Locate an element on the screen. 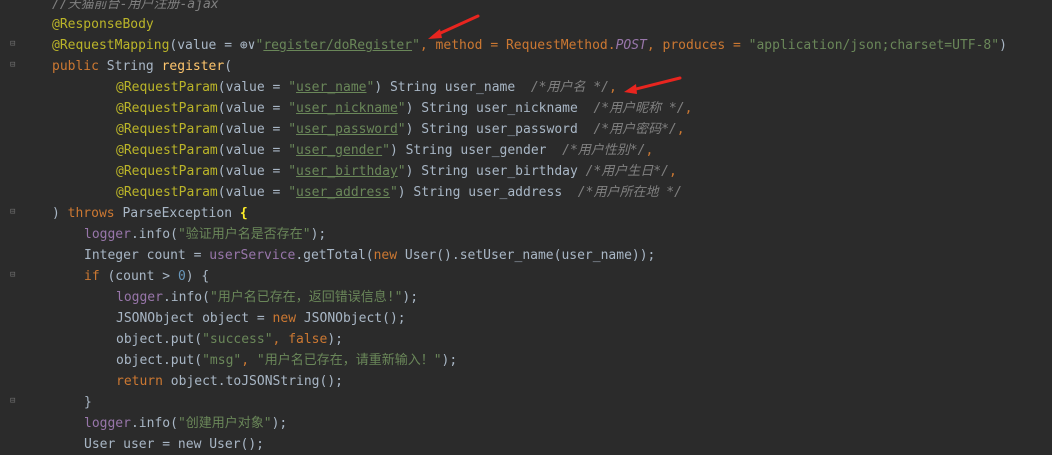  code-line-method-signature: public String register( is located at coordinates (142, 66).